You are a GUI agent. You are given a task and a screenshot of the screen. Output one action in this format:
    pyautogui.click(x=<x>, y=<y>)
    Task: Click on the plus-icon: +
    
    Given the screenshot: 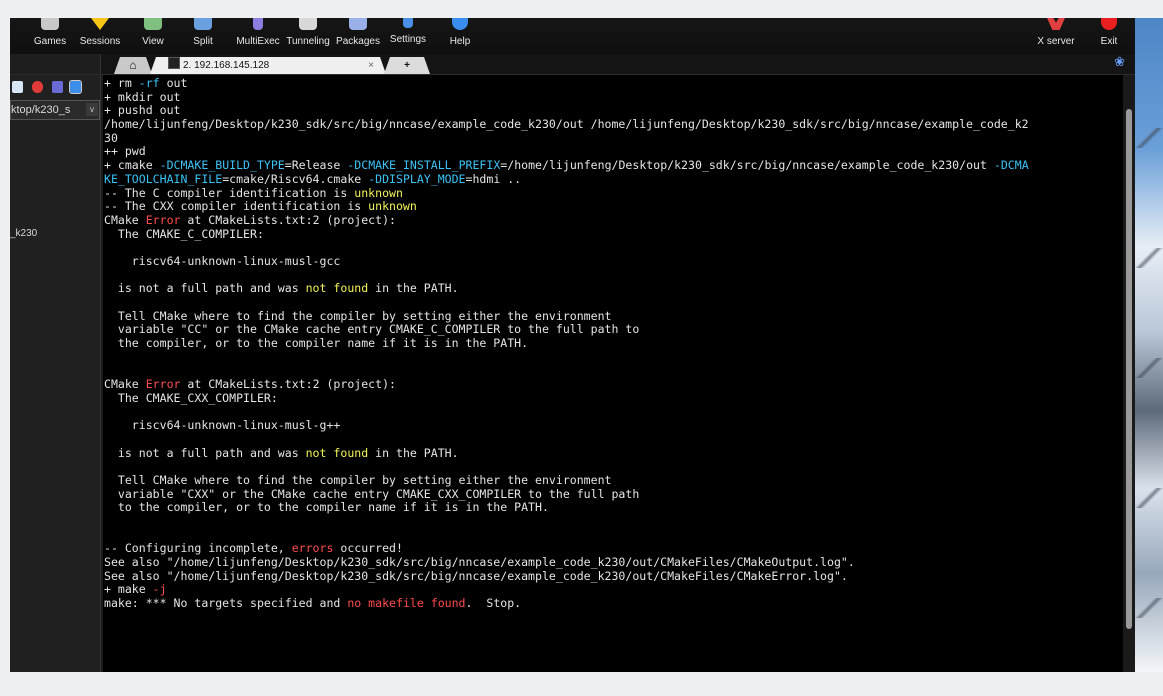 What is the action you would take?
    pyautogui.click(x=407, y=65)
    